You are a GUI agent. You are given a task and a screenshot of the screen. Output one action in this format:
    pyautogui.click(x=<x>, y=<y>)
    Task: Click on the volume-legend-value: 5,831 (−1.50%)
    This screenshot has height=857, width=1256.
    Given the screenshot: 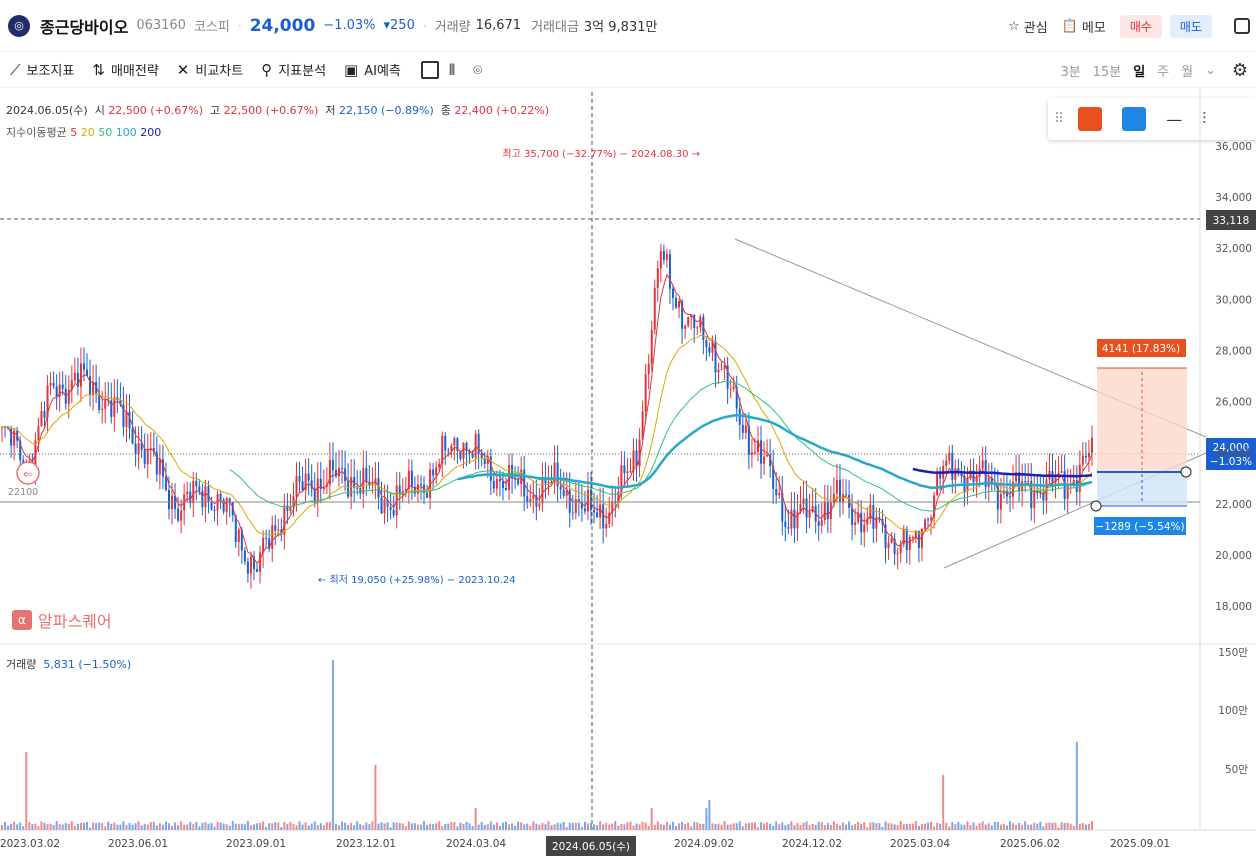 What is the action you would take?
    pyautogui.click(x=87, y=664)
    